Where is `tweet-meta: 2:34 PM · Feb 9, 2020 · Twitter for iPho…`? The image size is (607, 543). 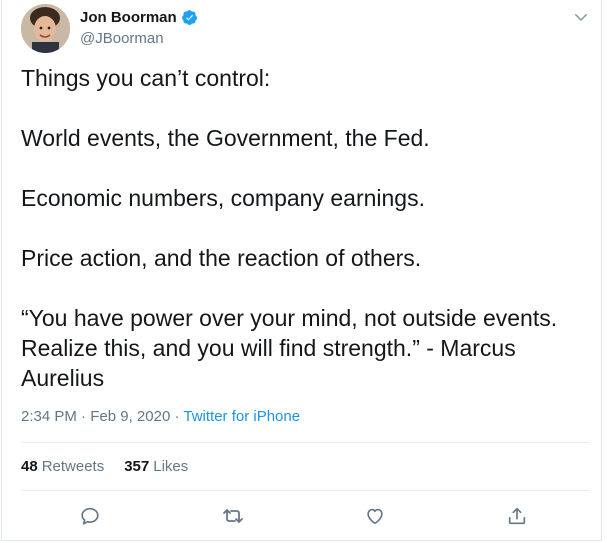 tweet-meta: 2:34 PM · Feb 9, 2020 · Twitter for iPho… is located at coordinates (160, 416).